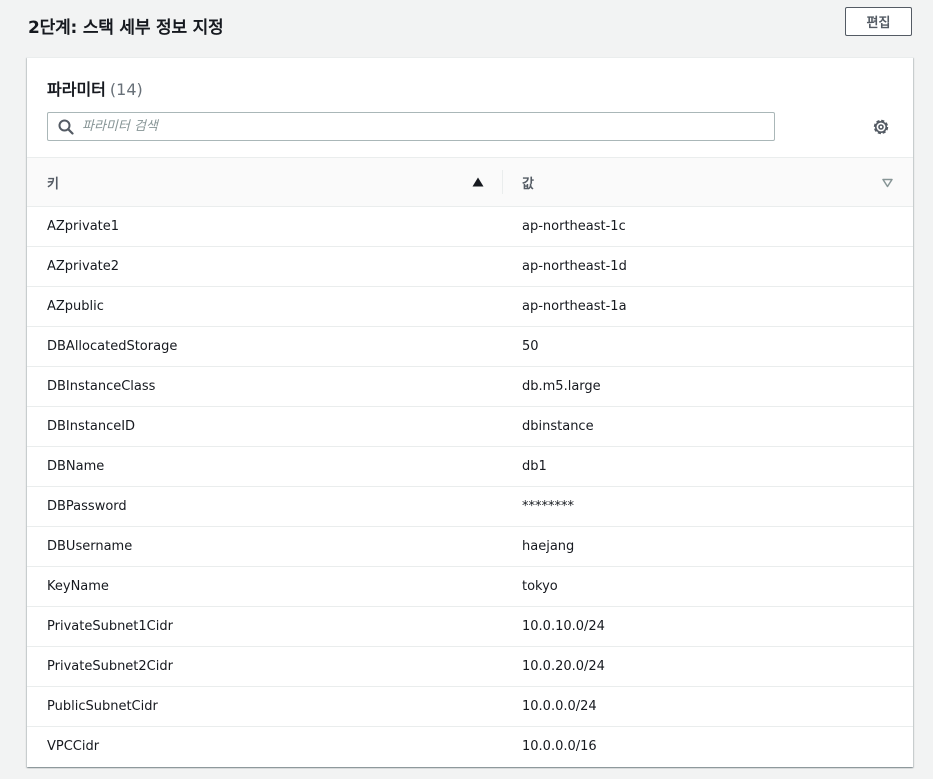 This screenshot has height=779, width=933. I want to click on table-row: AZprivate1 ap-northeast-1c, so click(470, 227).